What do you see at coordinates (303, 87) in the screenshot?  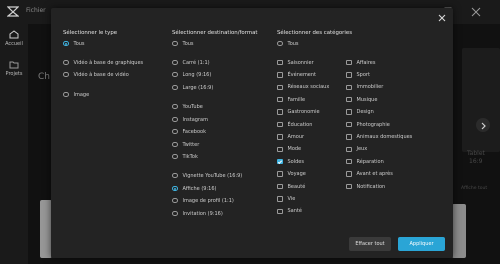 I see `category-option: Réseaux sociaux` at bounding box center [303, 87].